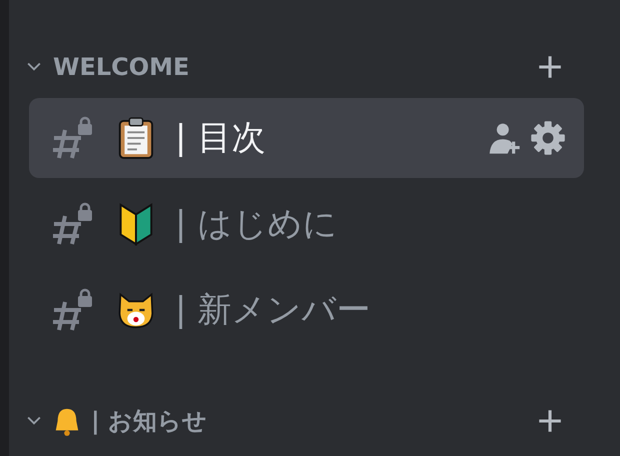 This screenshot has height=456, width=620. I want to click on clipboard-icon, so click(136, 138).